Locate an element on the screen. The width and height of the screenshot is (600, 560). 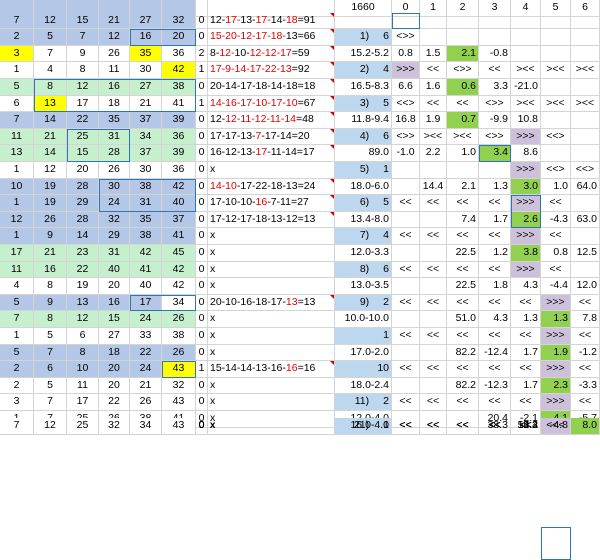
number-cell: 42 is located at coordinates (179, 286).